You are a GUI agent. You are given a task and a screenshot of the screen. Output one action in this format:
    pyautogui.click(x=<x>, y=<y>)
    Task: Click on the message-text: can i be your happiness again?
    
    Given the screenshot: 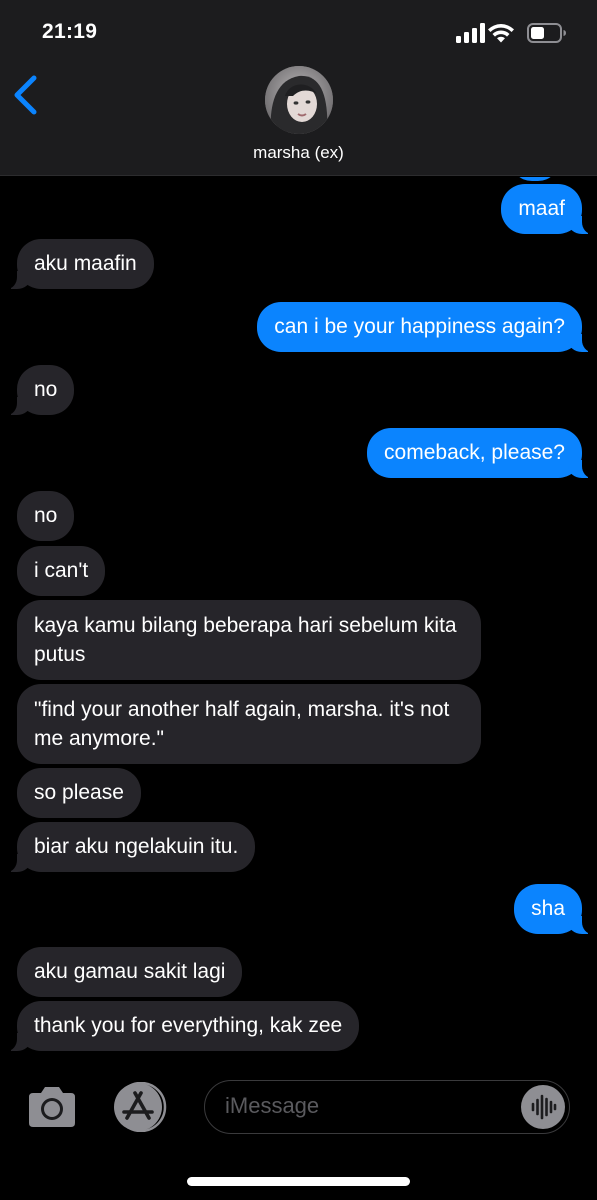 What is the action you would take?
    pyautogui.click(x=419, y=326)
    